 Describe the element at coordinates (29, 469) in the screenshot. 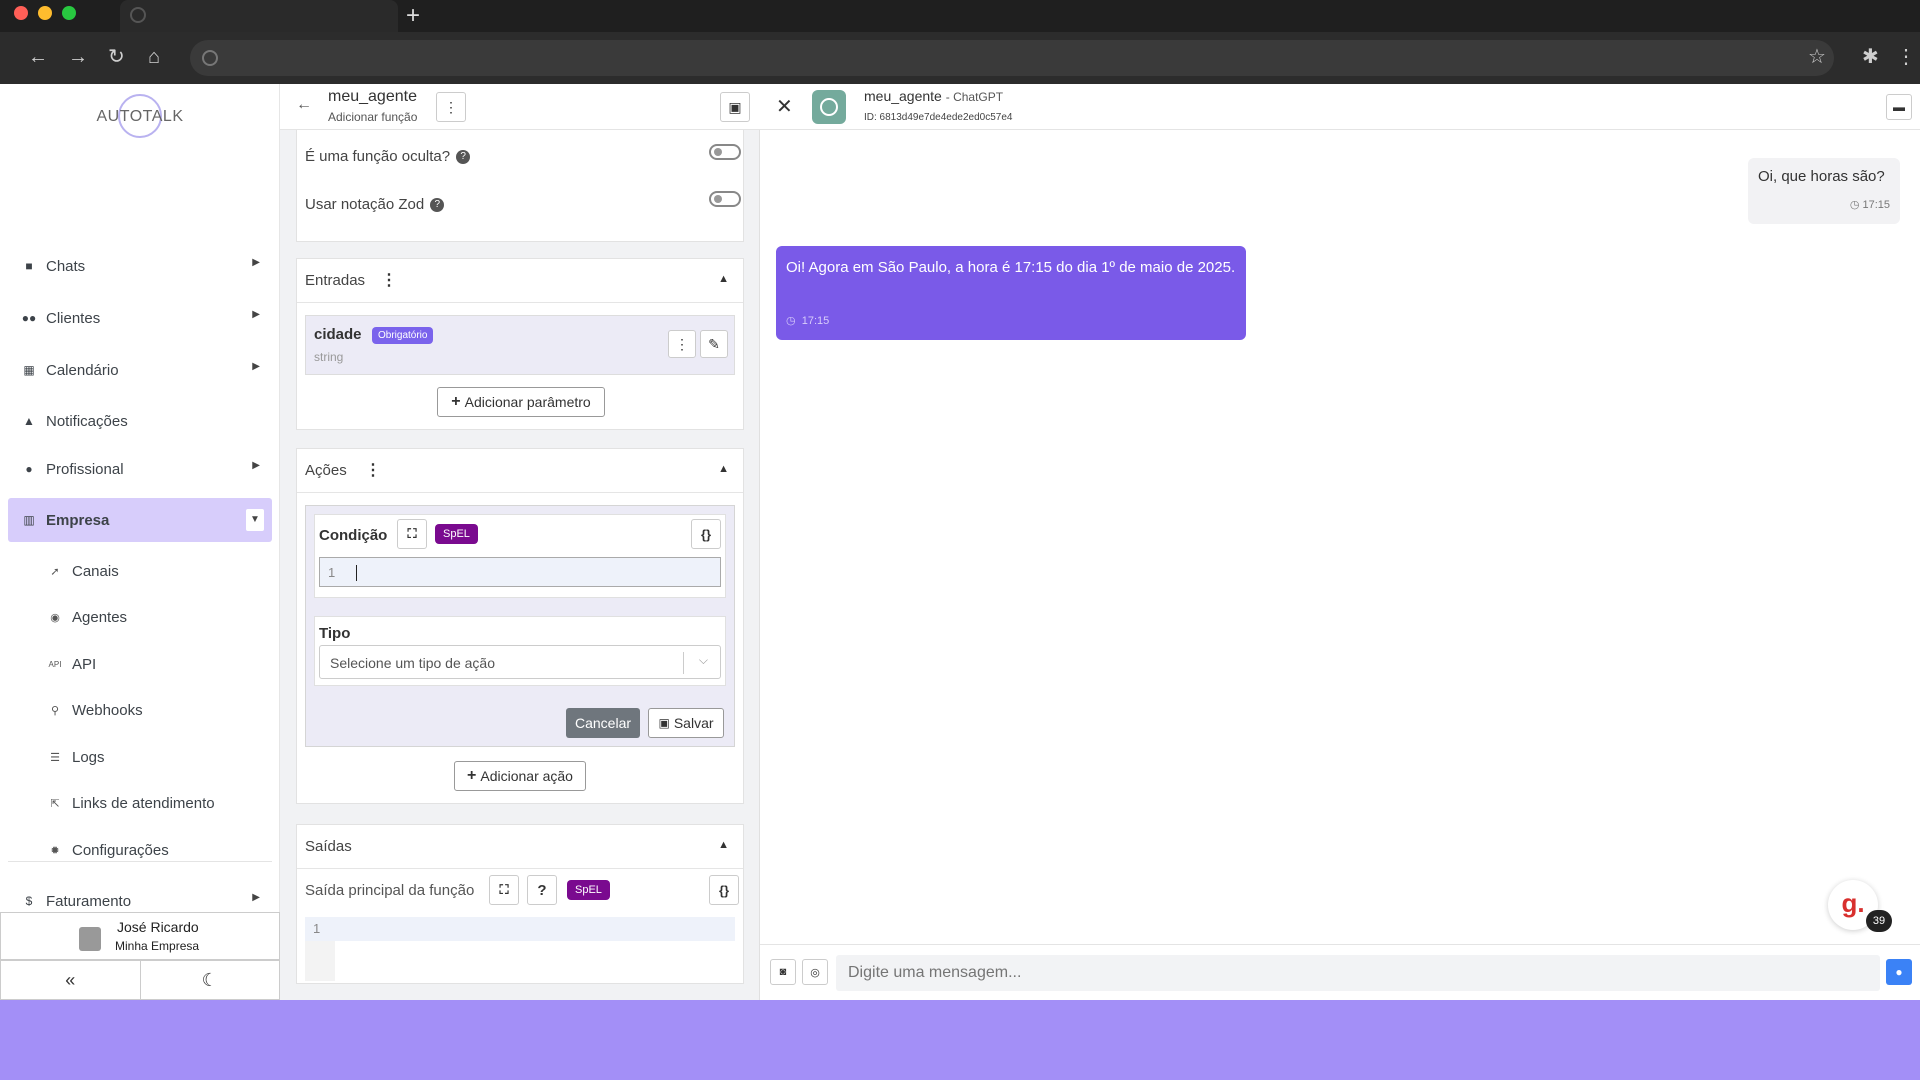

I see `user-cog-icon: ●` at that location.